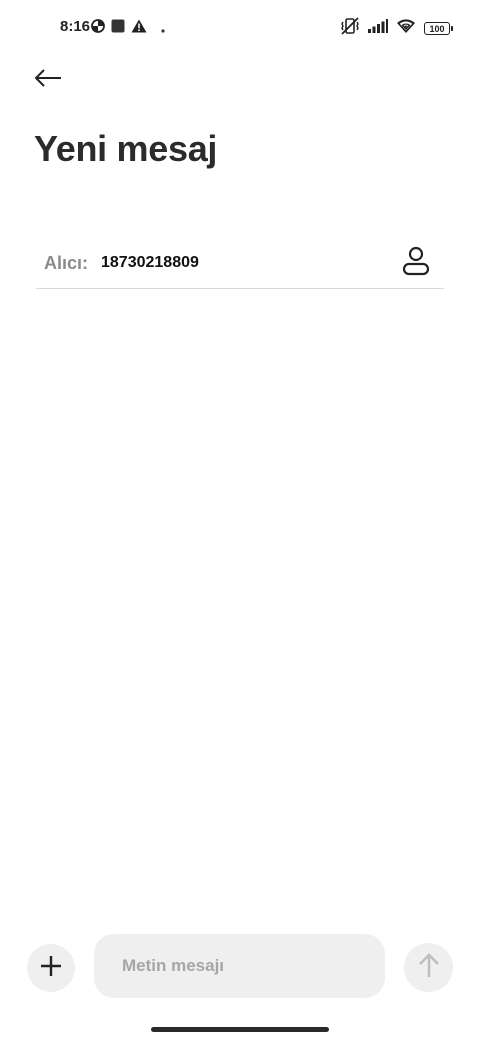  I want to click on battery-icon: 100, so click(438, 28).